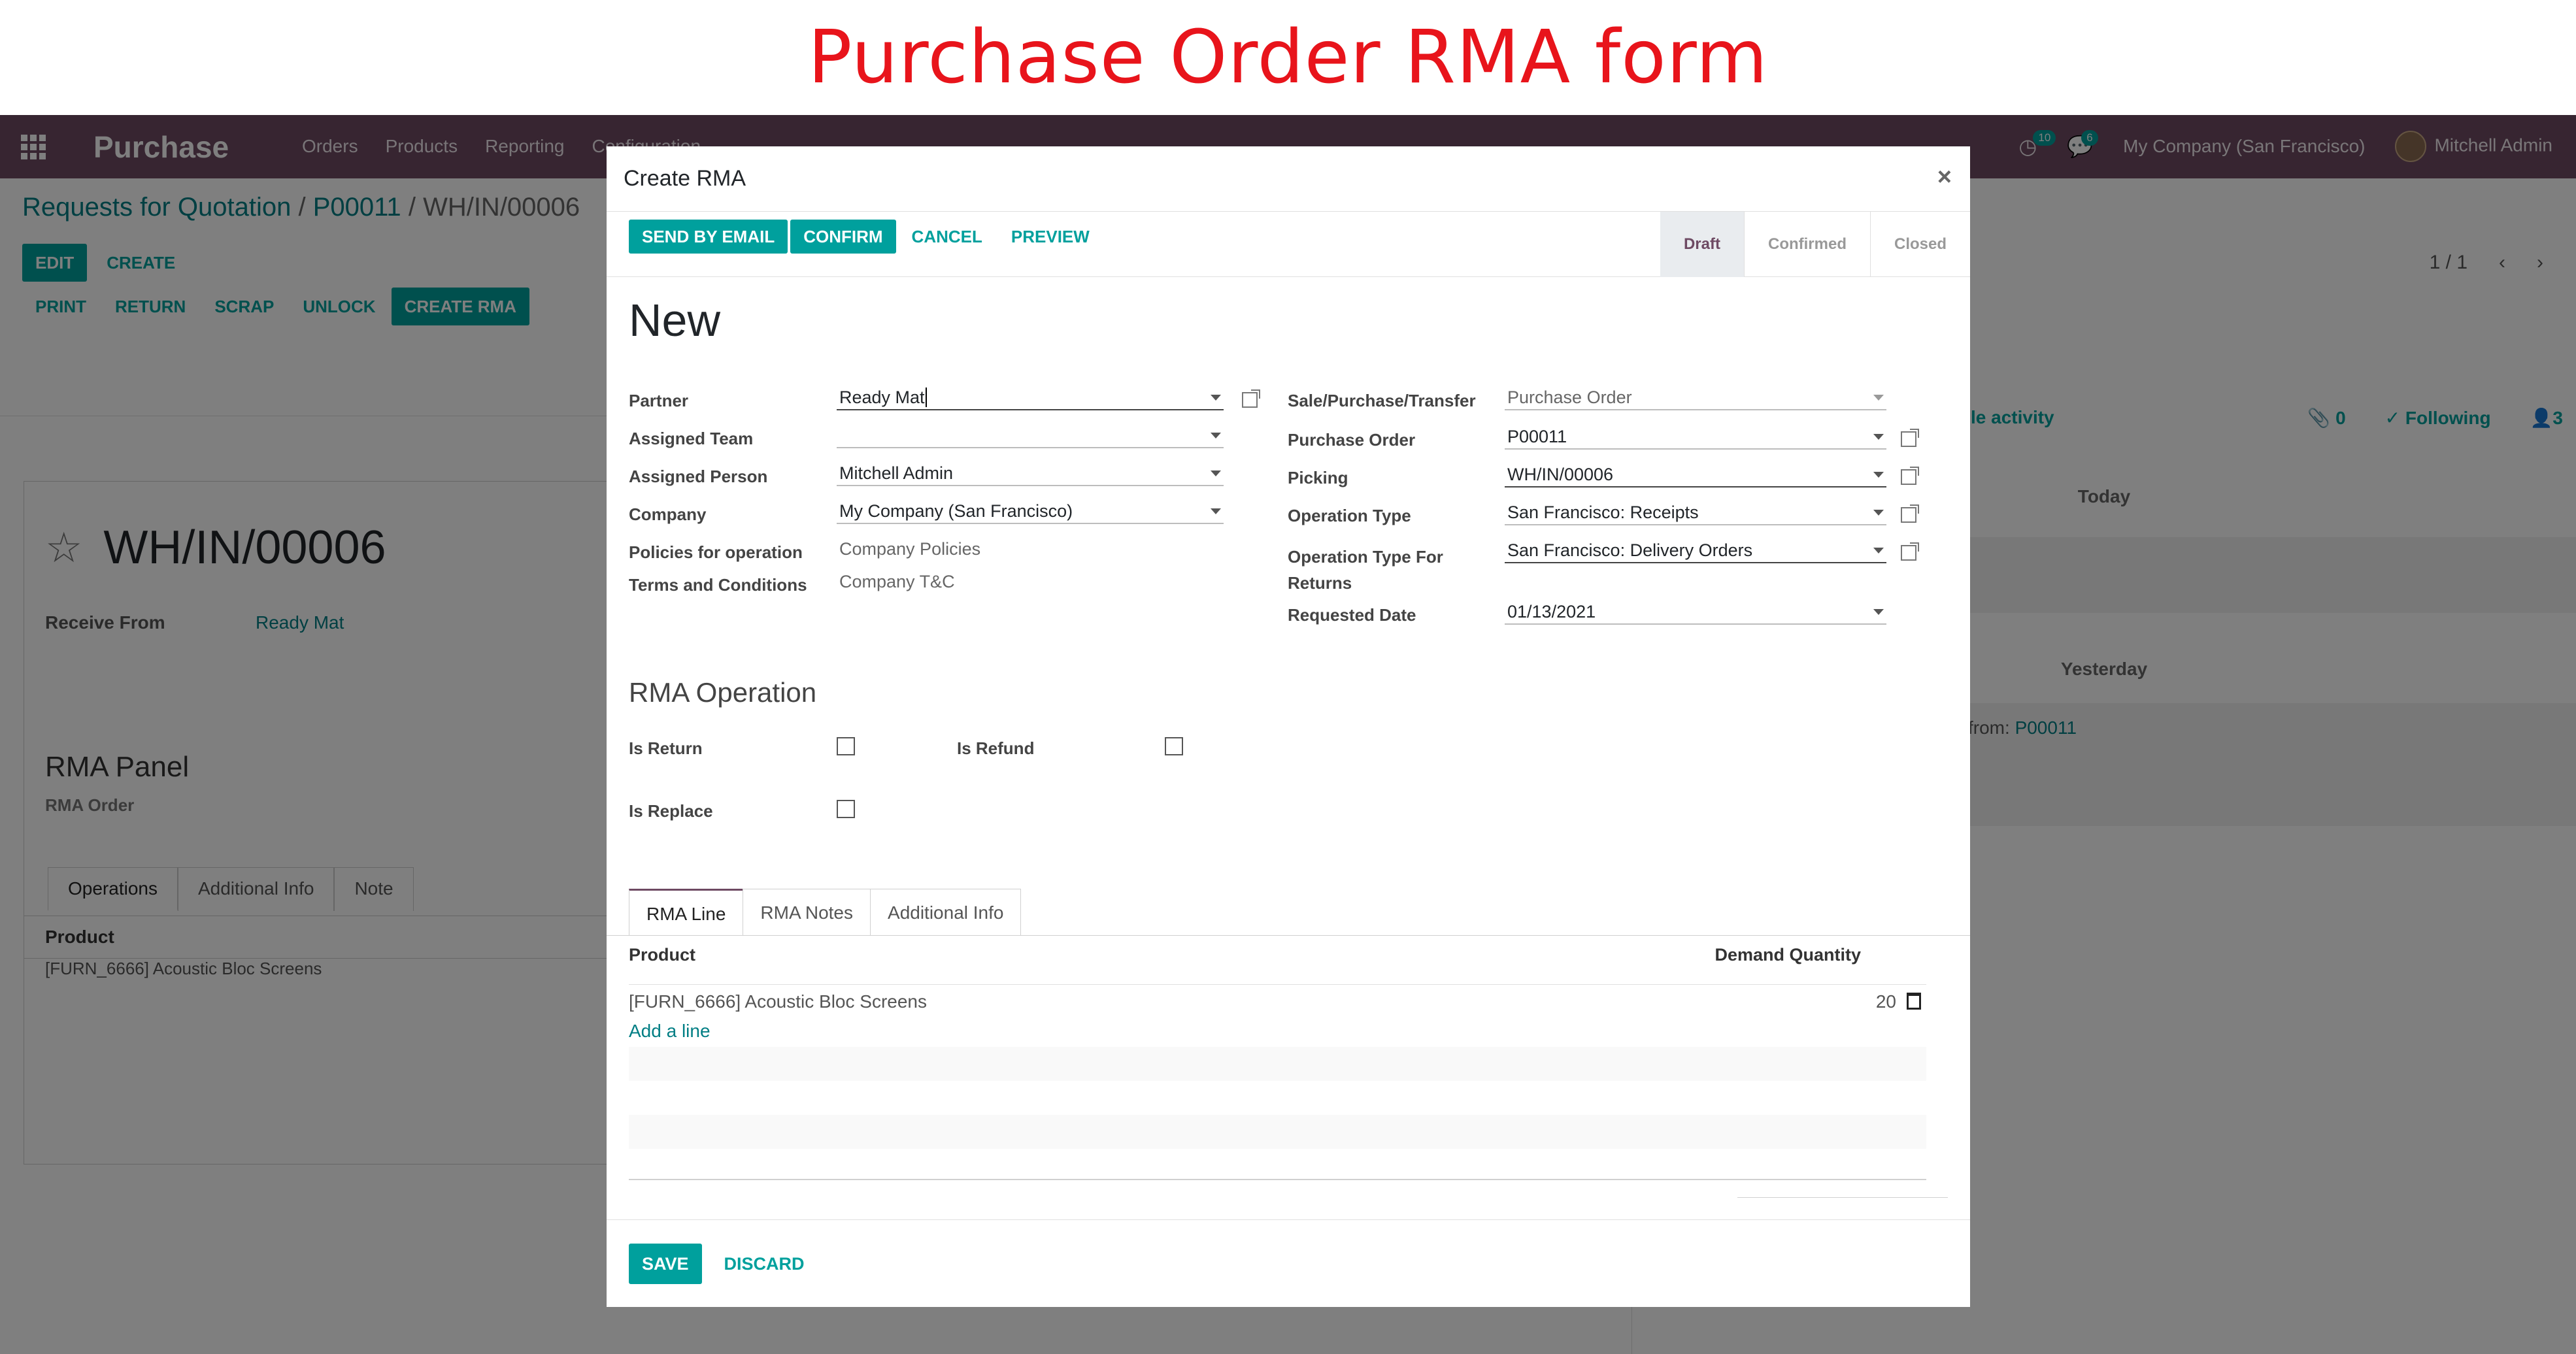 Image resolution: width=2576 pixels, height=1354 pixels. Describe the element at coordinates (1352, 440) in the screenshot. I see `purchase-order-label: Purchase Order` at that location.